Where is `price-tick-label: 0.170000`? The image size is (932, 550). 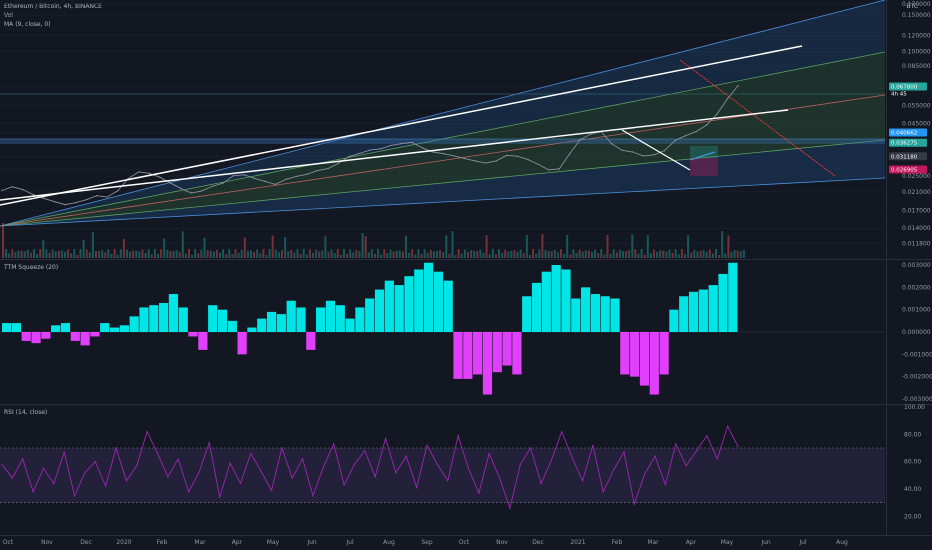 price-tick-label: 0.170000 is located at coordinates (916, 4).